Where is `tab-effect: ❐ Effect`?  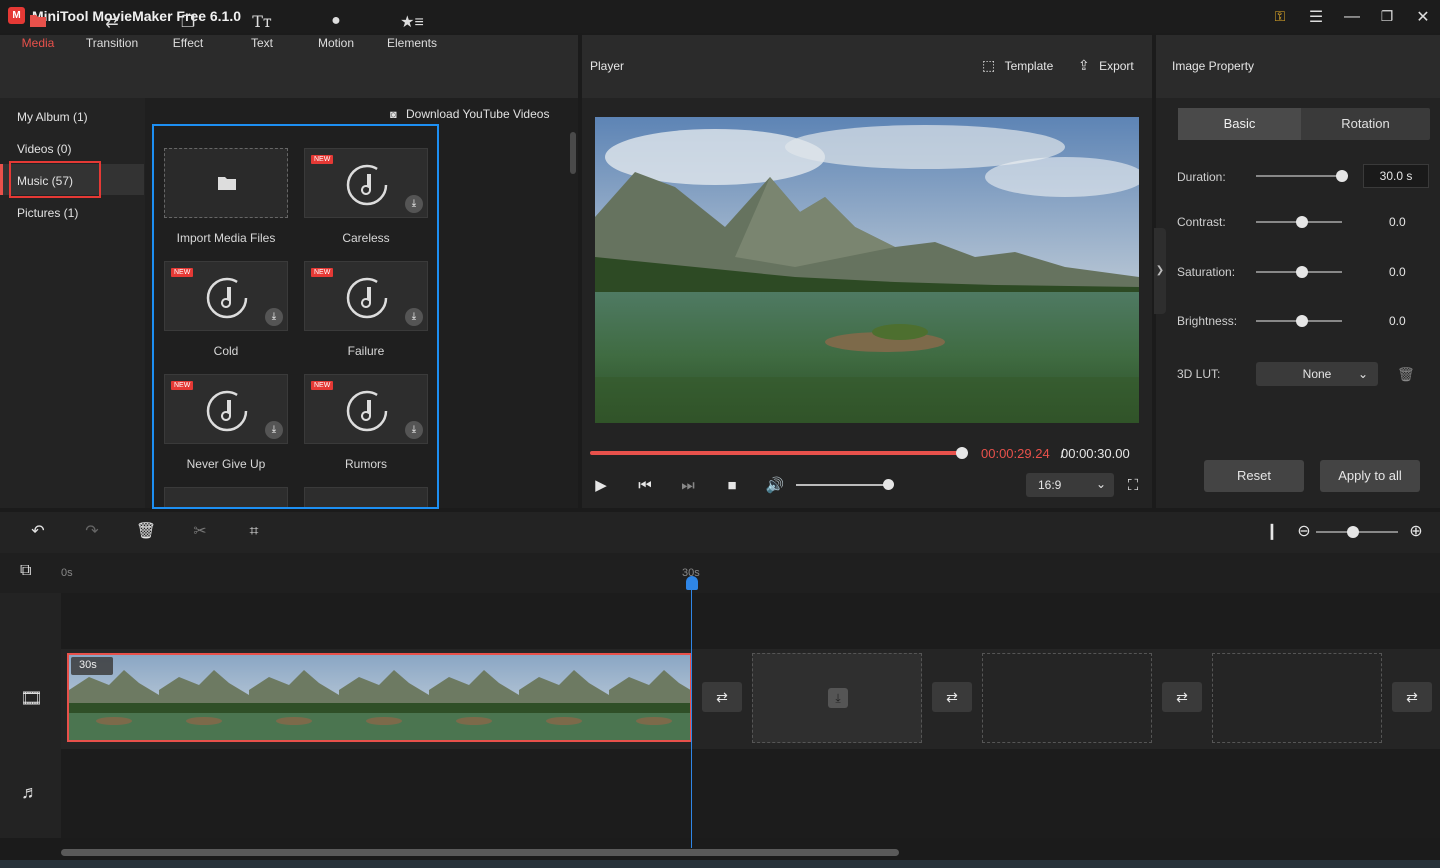
tab-effect: ❐ Effect is located at coordinates (188, 31).